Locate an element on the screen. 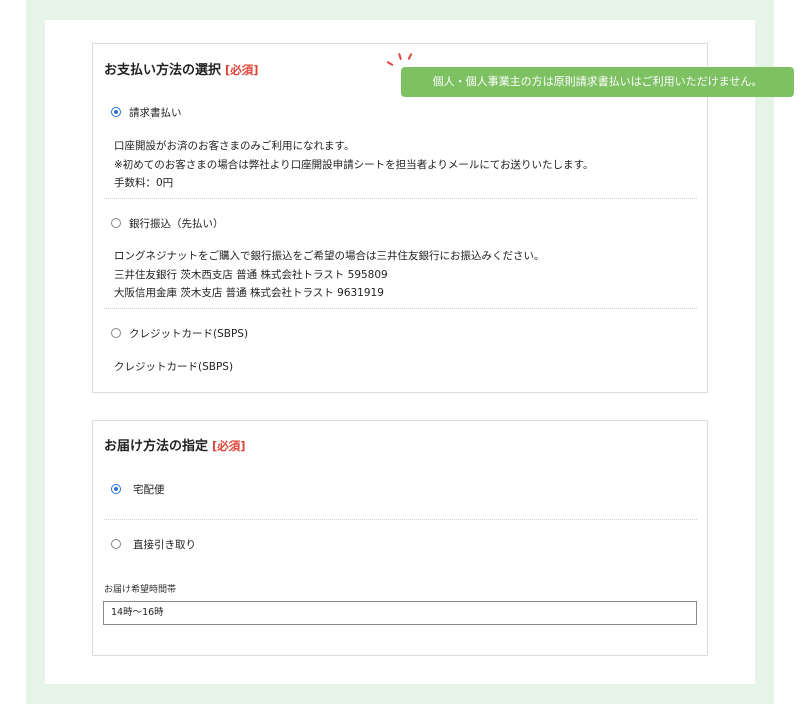  delivery-time-select: 14時〜16時 is located at coordinates (400, 613).